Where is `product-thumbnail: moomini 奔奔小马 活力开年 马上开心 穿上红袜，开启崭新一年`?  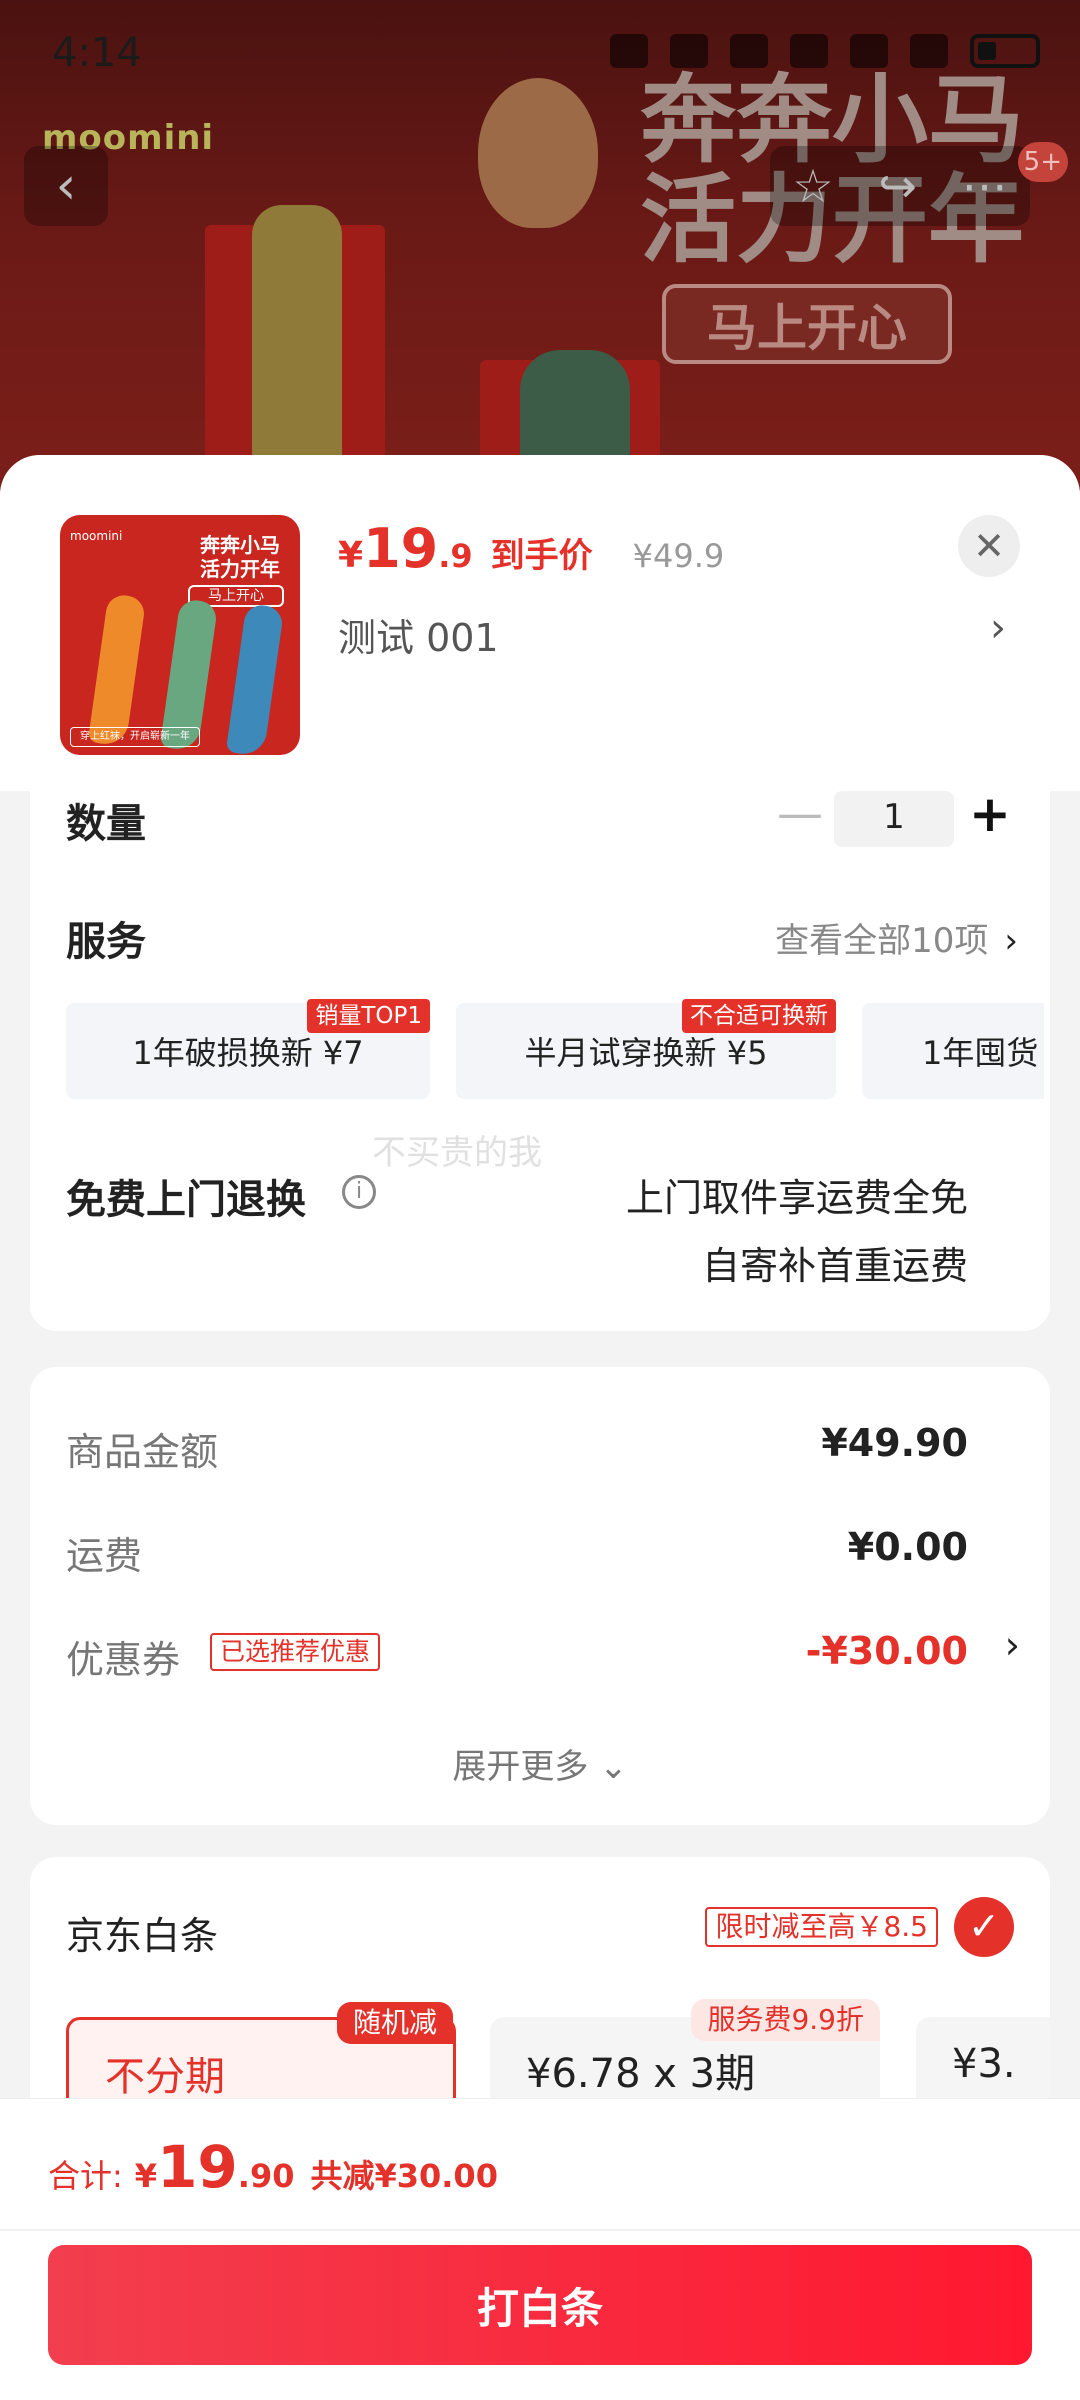 product-thumbnail: moomini 奔奔小马 活力开年 马上开心 穿上红袜，开启崭新一年 is located at coordinates (180, 635).